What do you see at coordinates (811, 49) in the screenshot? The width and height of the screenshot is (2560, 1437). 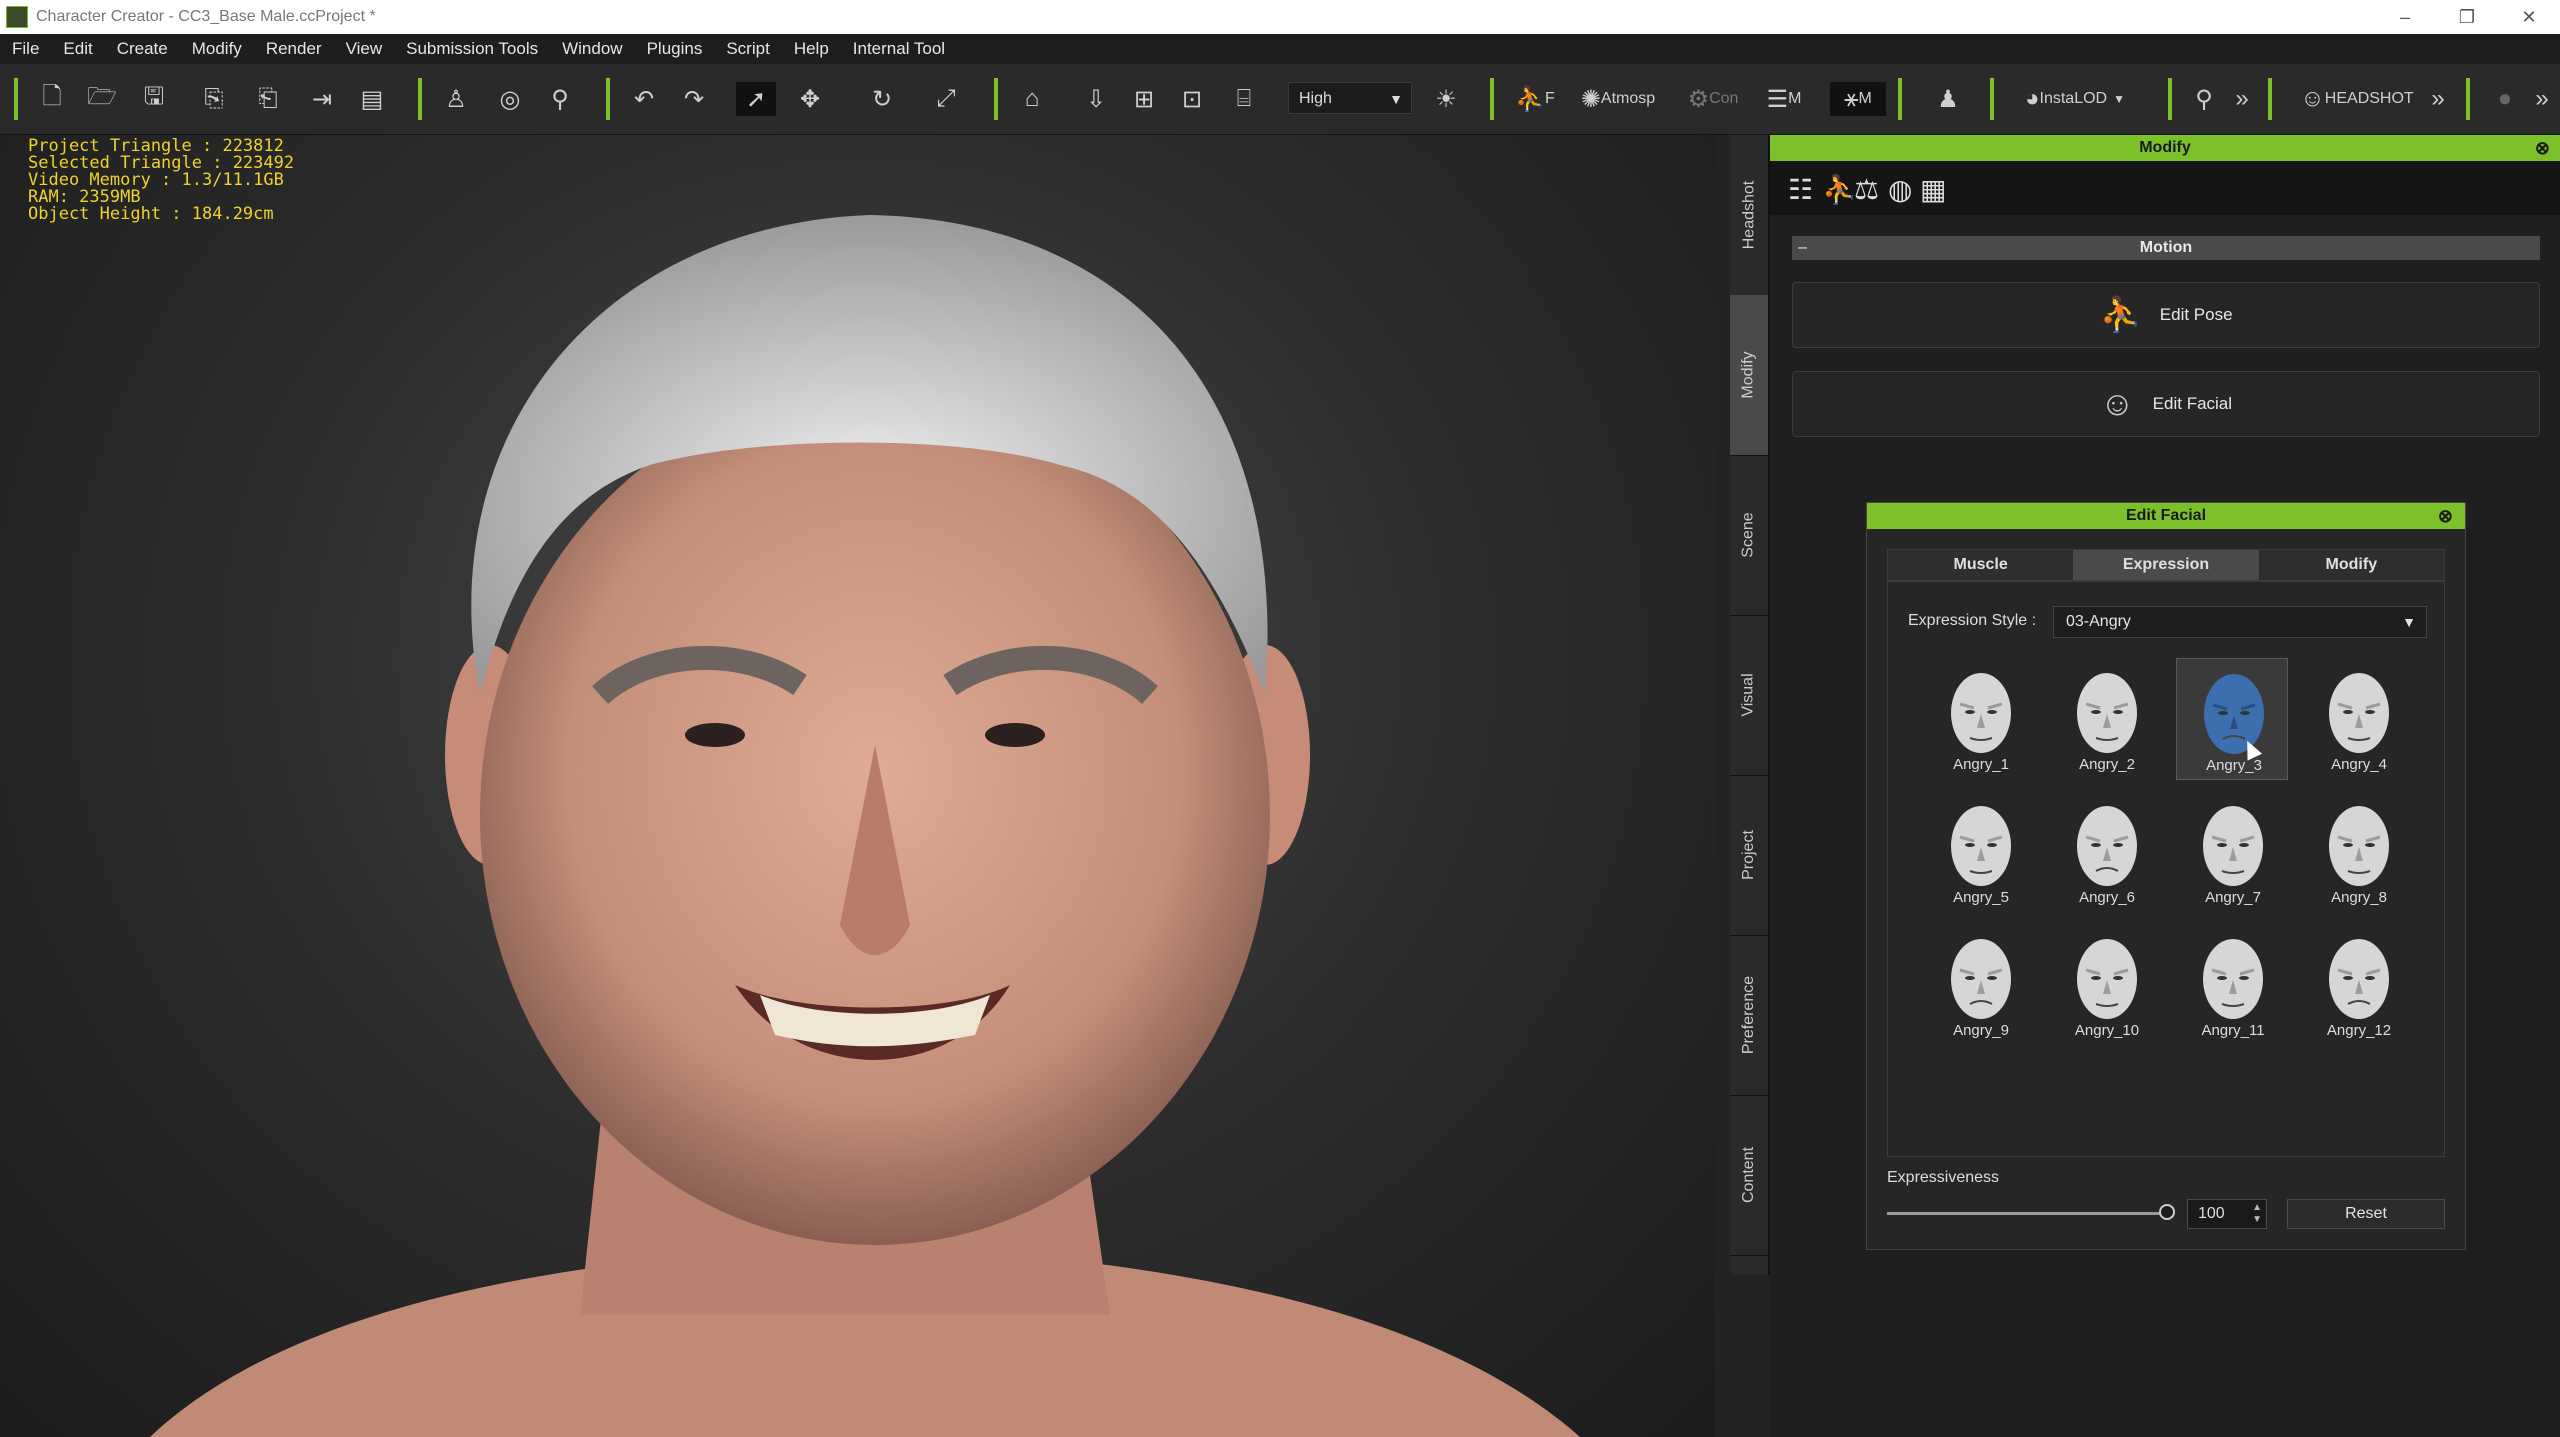 I see `menu-help: Help` at bounding box center [811, 49].